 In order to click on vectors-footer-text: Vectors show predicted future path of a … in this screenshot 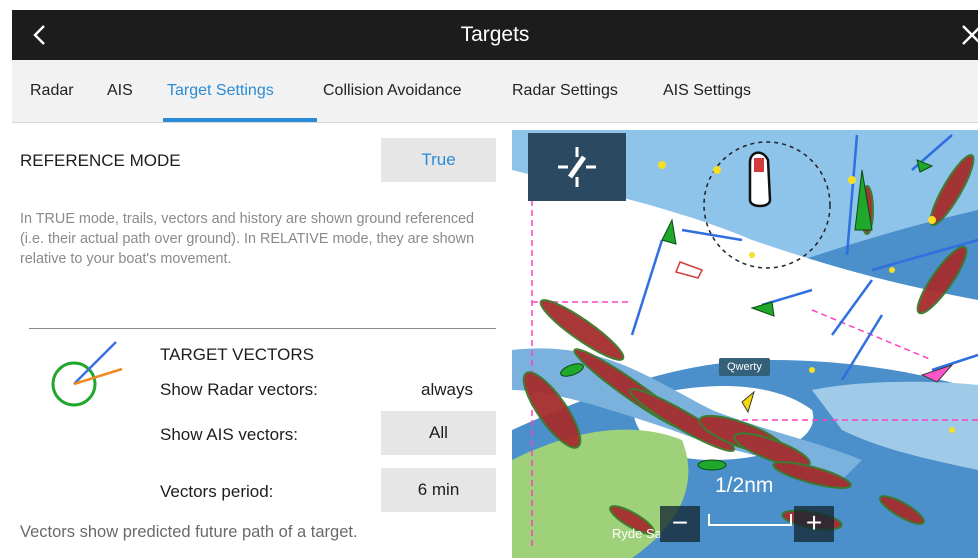, I will do `click(189, 532)`.